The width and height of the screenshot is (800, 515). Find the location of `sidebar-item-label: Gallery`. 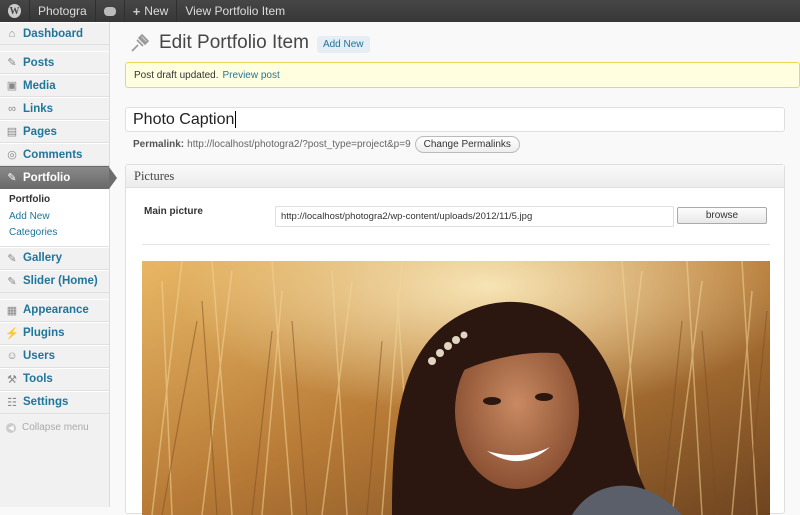

sidebar-item-label: Gallery is located at coordinates (42, 258).